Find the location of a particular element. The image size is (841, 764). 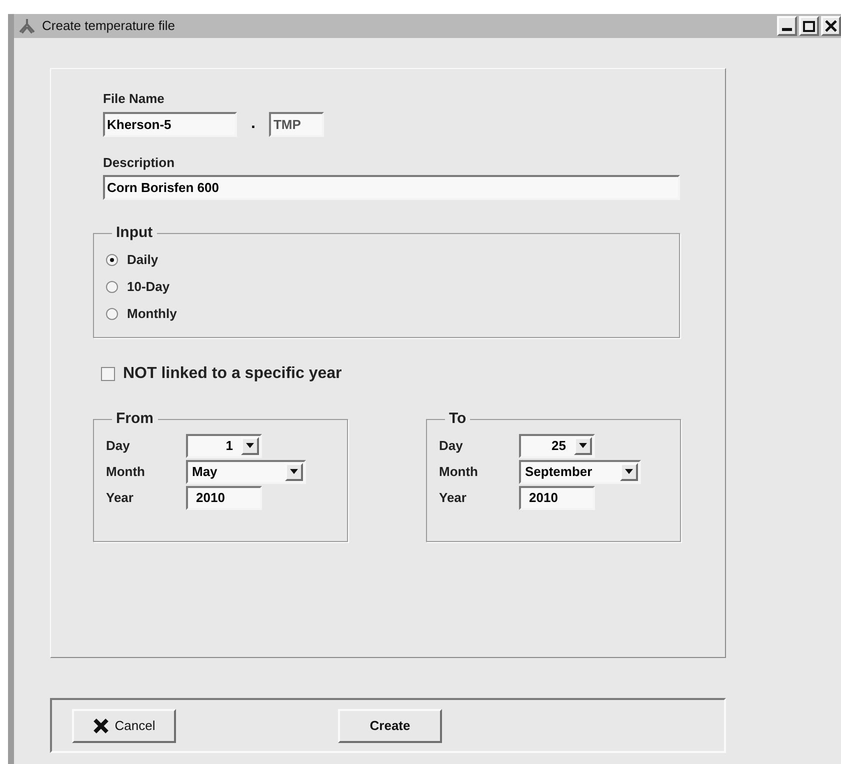

description-label: Description is located at coordinates (139, 163).